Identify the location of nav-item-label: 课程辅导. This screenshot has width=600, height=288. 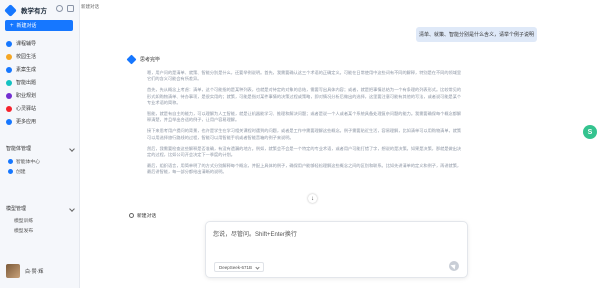
(26, 44).